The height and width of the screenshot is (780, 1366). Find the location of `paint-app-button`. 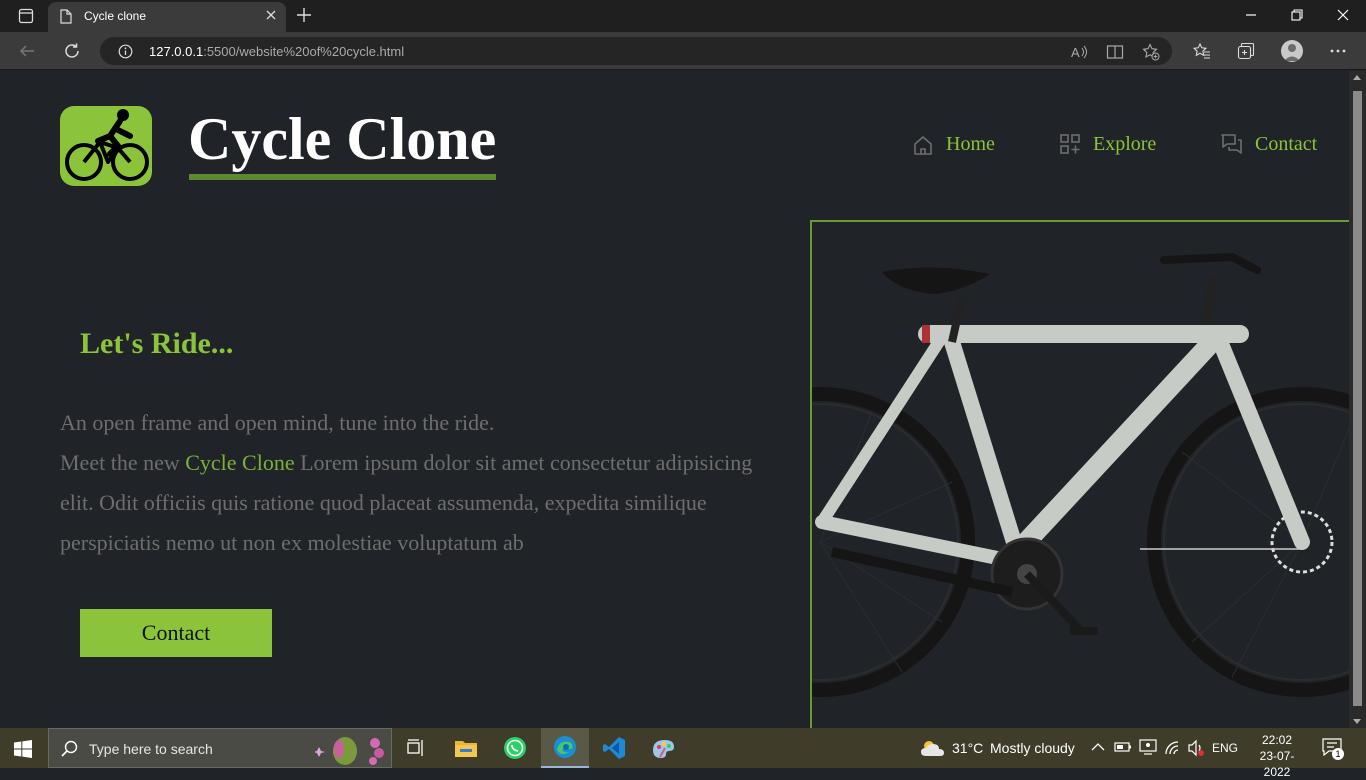

paint-app-button is located at coordinates (663, 748).